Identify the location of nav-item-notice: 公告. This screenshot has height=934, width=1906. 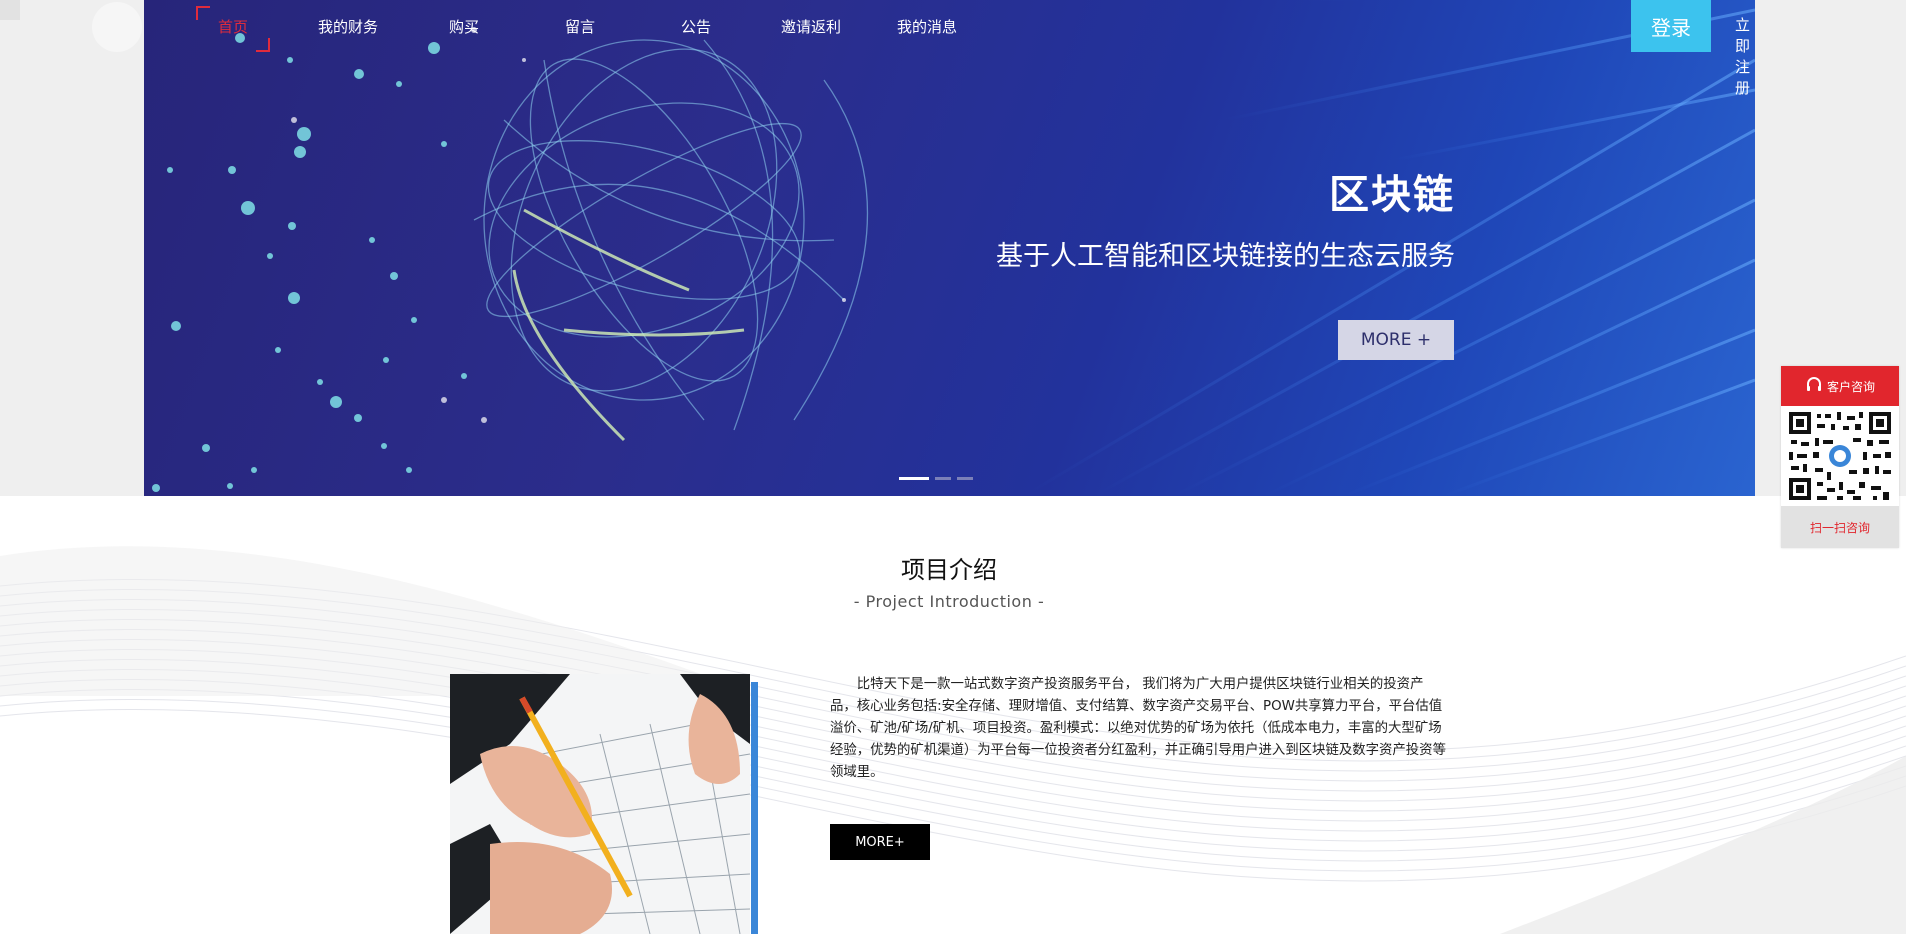
(696, 26).